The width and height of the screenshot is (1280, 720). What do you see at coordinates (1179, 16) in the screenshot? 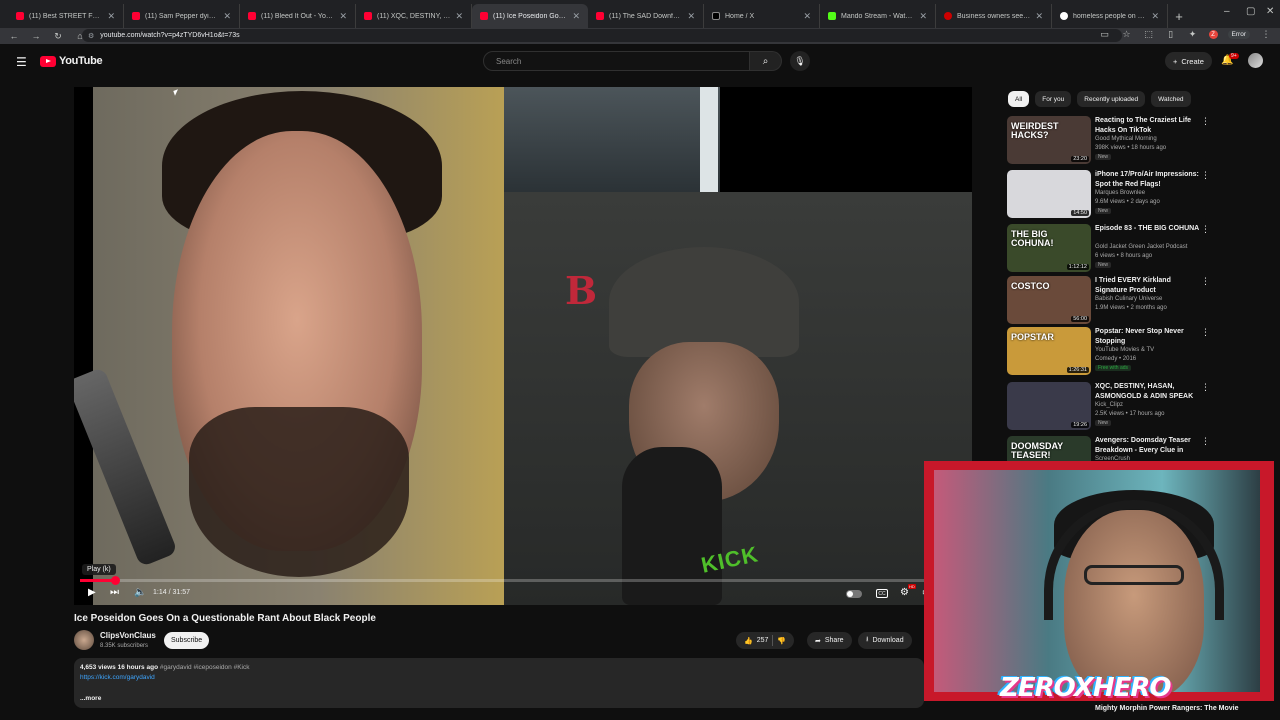
I see `new-tab-button: +` at bounding box center [1179, 16].